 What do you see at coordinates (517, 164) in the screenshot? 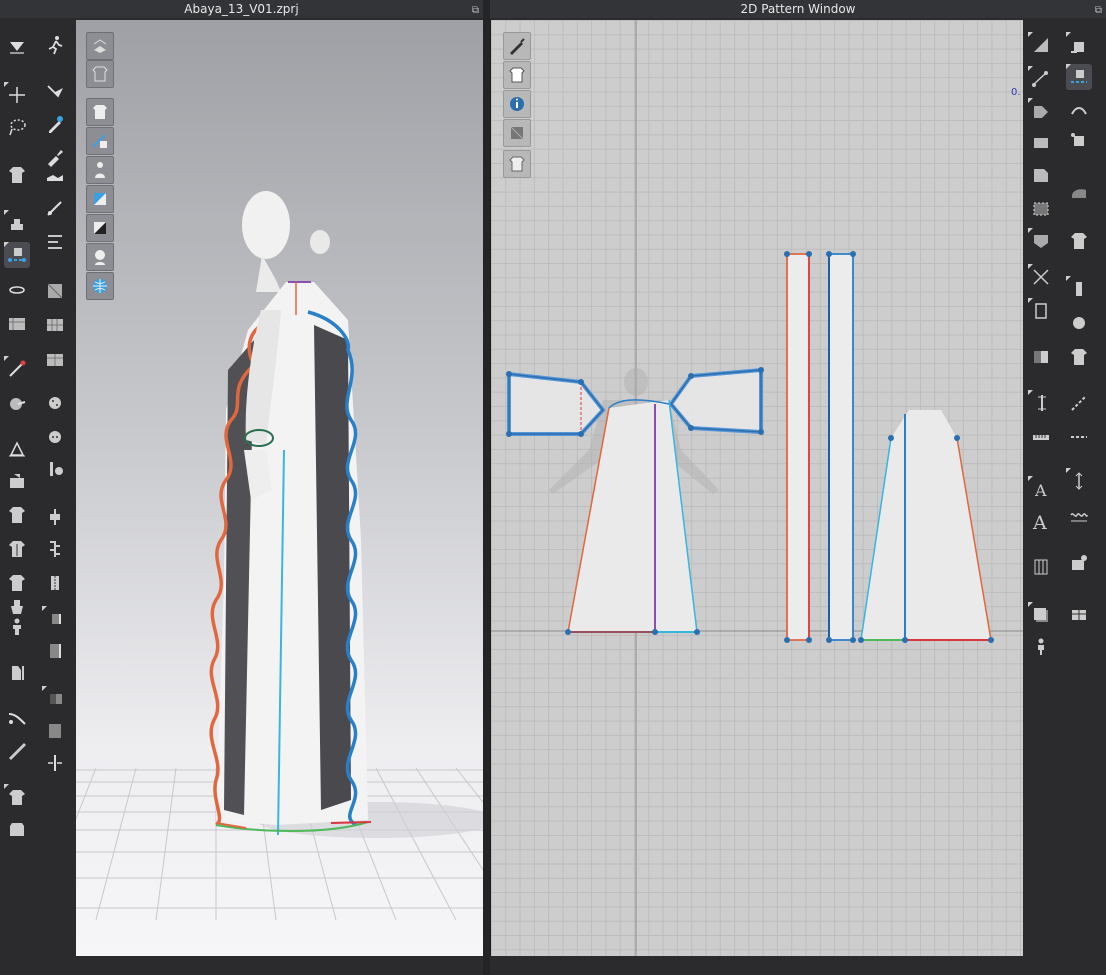
I see `lock-pattern-icon` at bounding box center [517, 164].